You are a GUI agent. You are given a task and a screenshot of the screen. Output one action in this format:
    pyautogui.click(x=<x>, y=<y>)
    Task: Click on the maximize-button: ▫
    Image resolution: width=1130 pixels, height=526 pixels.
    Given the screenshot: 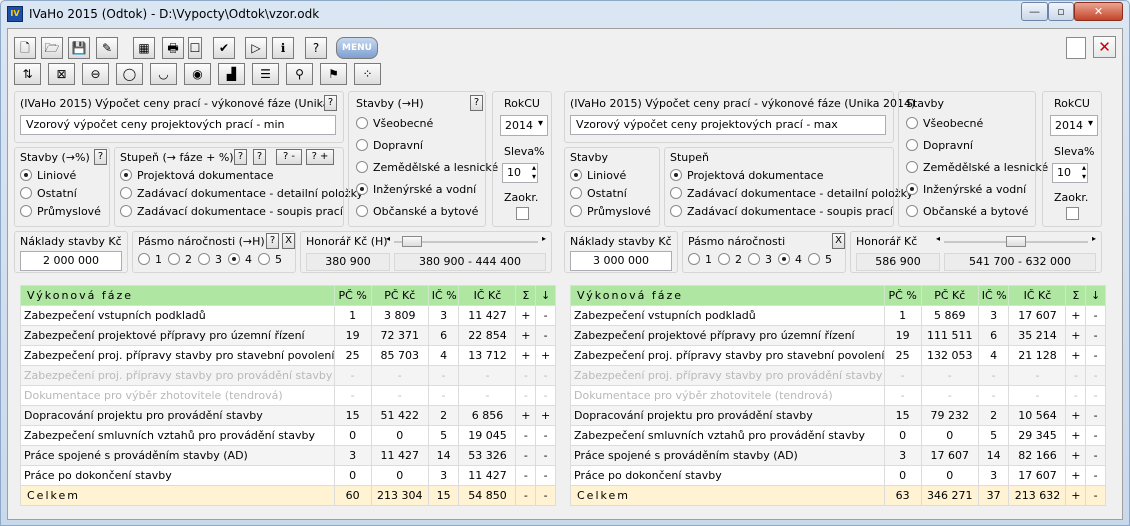 What is the action you would take?
    pyautogui.click(x=1061, y=11)
    